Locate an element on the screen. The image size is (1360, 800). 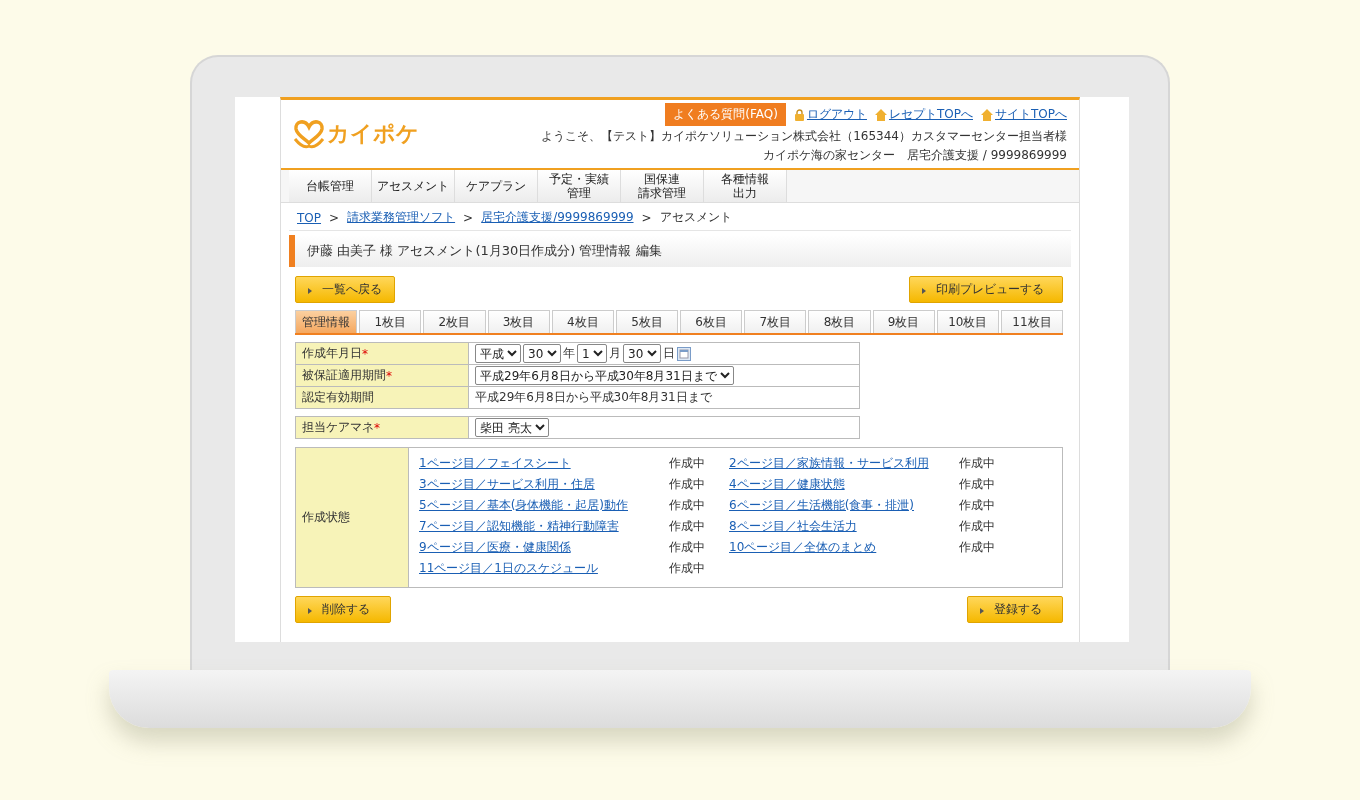
tab: 7枚目 is located at coordinates (775, 321).